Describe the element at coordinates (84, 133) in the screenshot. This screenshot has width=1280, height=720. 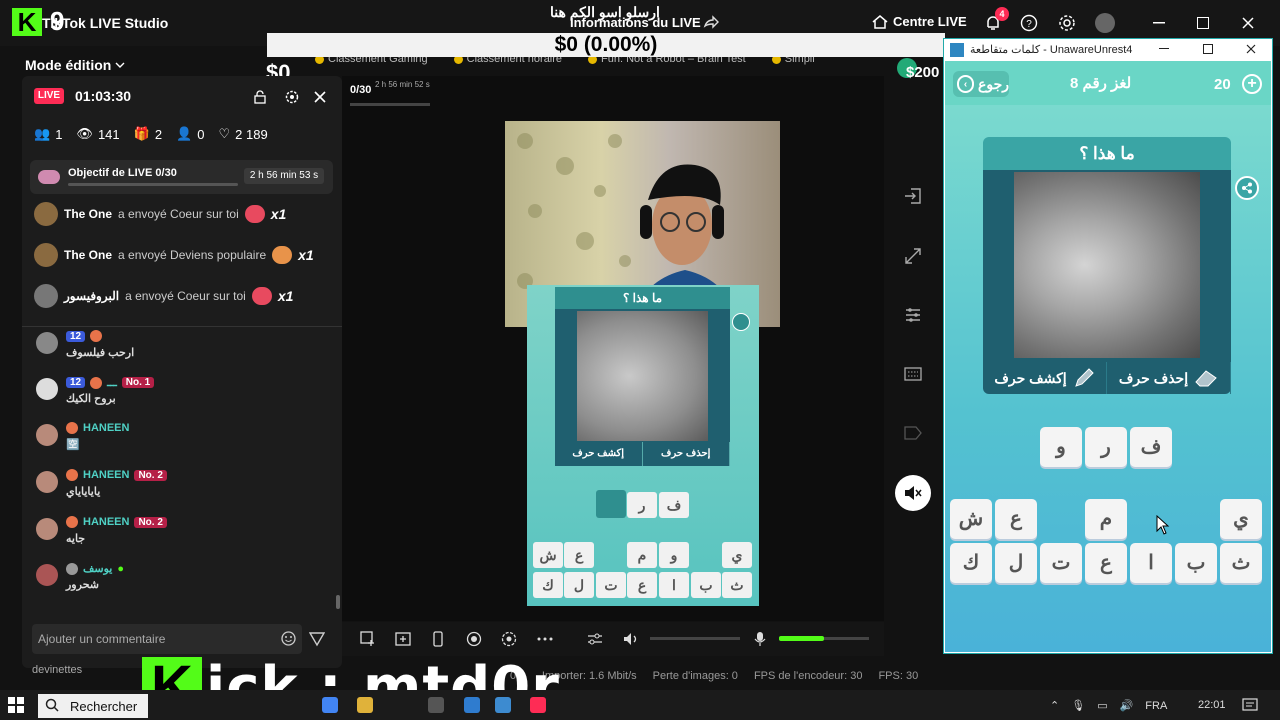
I see `eye-icon: 👁` at that location.